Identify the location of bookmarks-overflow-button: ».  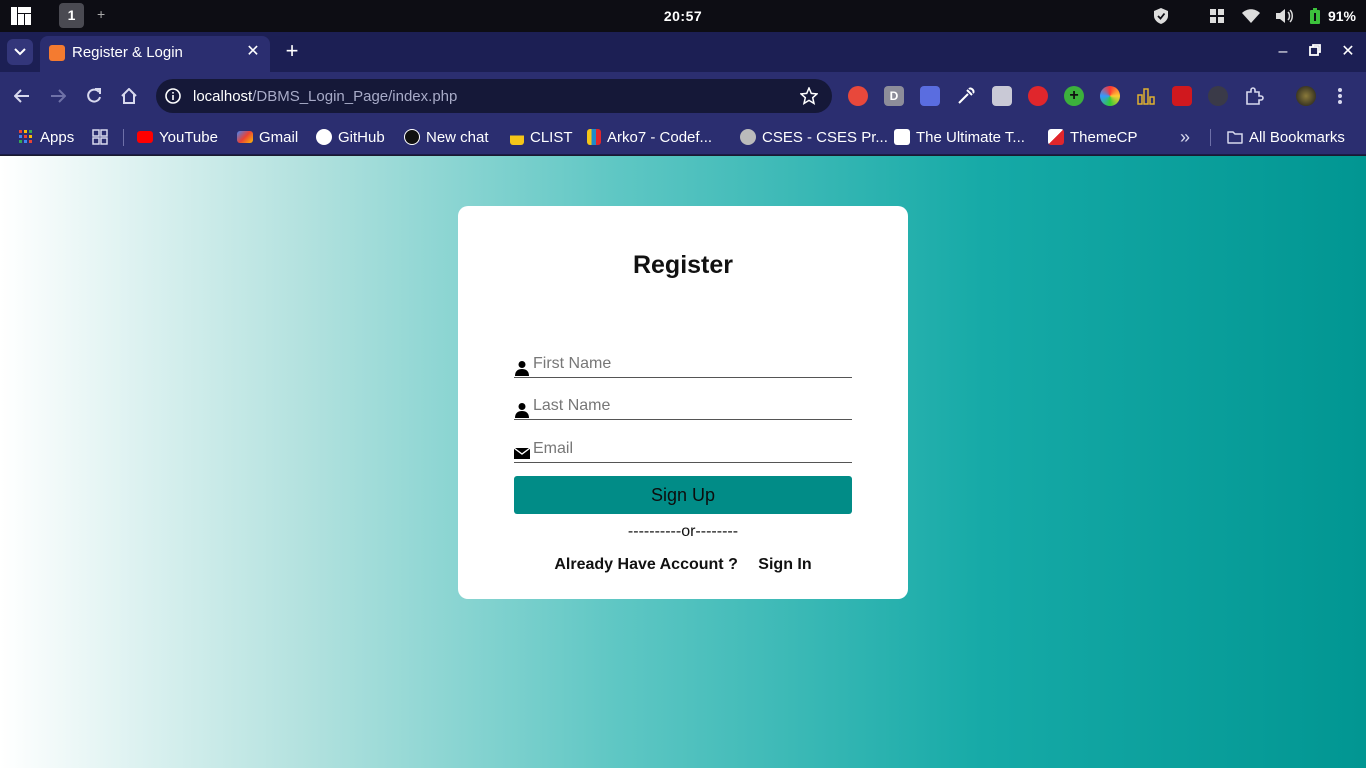
(1185, 137).